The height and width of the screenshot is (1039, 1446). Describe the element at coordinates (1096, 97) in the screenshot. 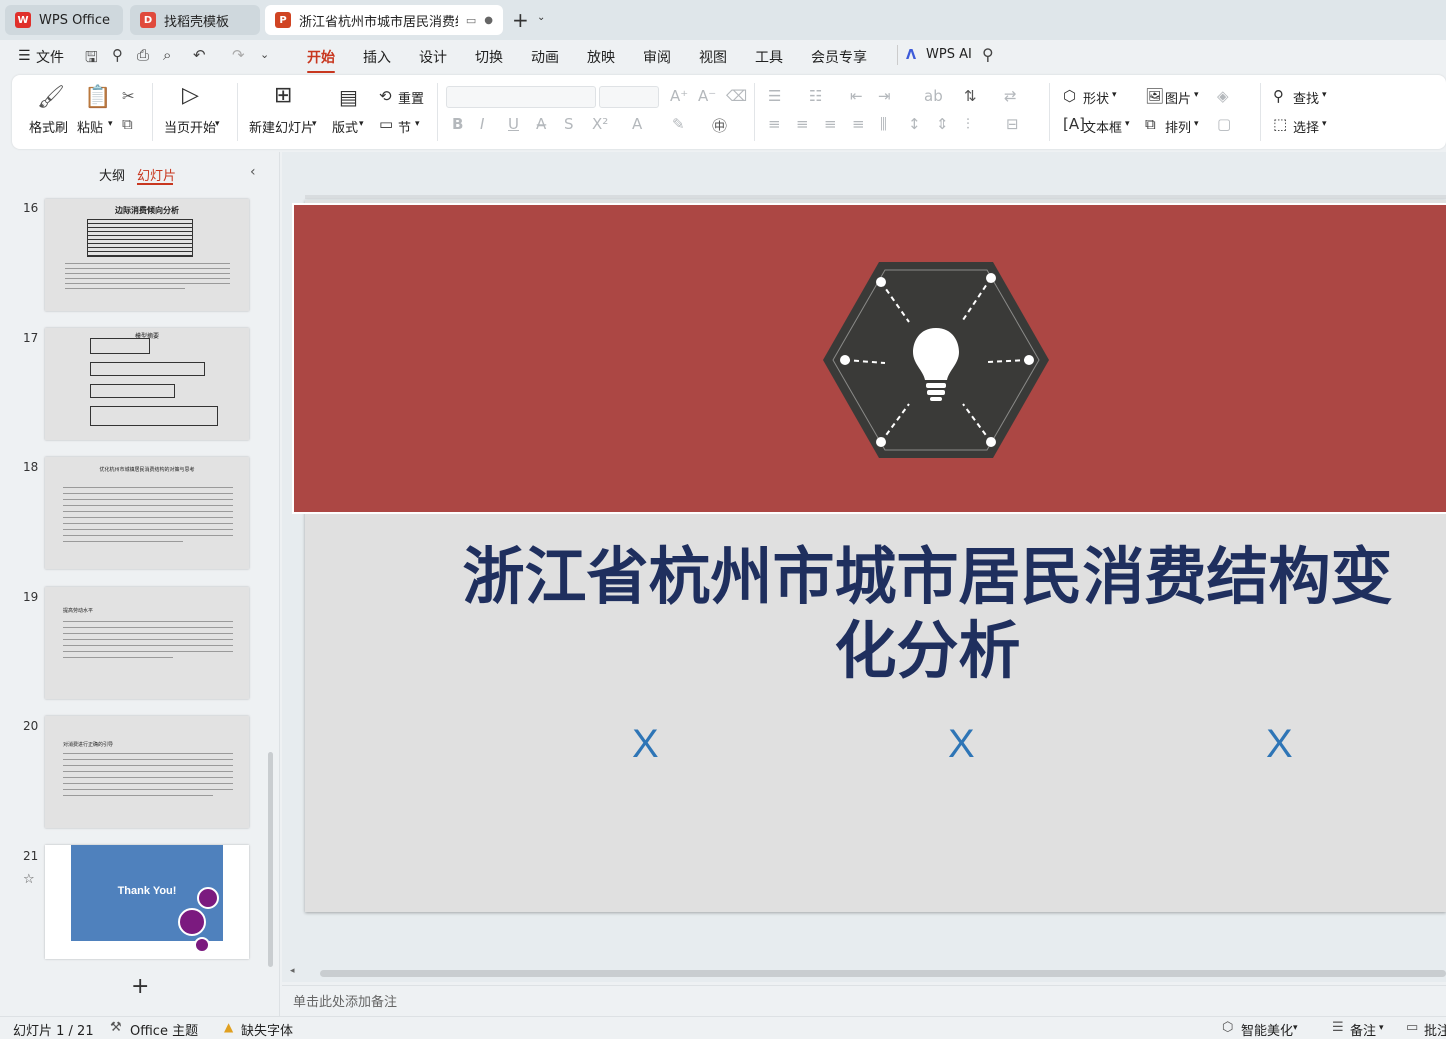

I see `shape-button: 形状` at that location.